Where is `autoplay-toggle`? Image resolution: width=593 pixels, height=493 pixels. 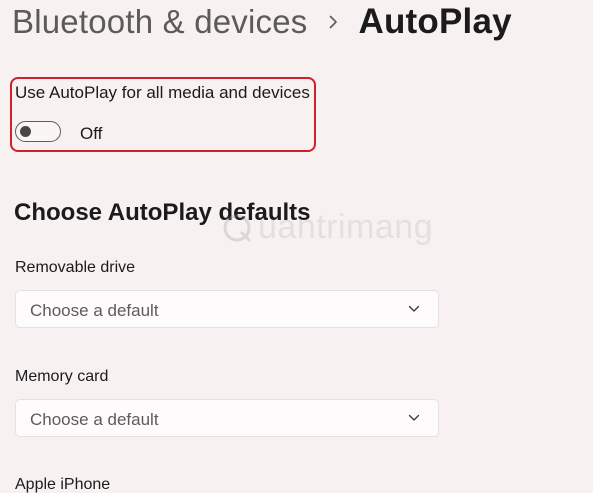 autoplay-toggle is located at coordinates (38, 131).